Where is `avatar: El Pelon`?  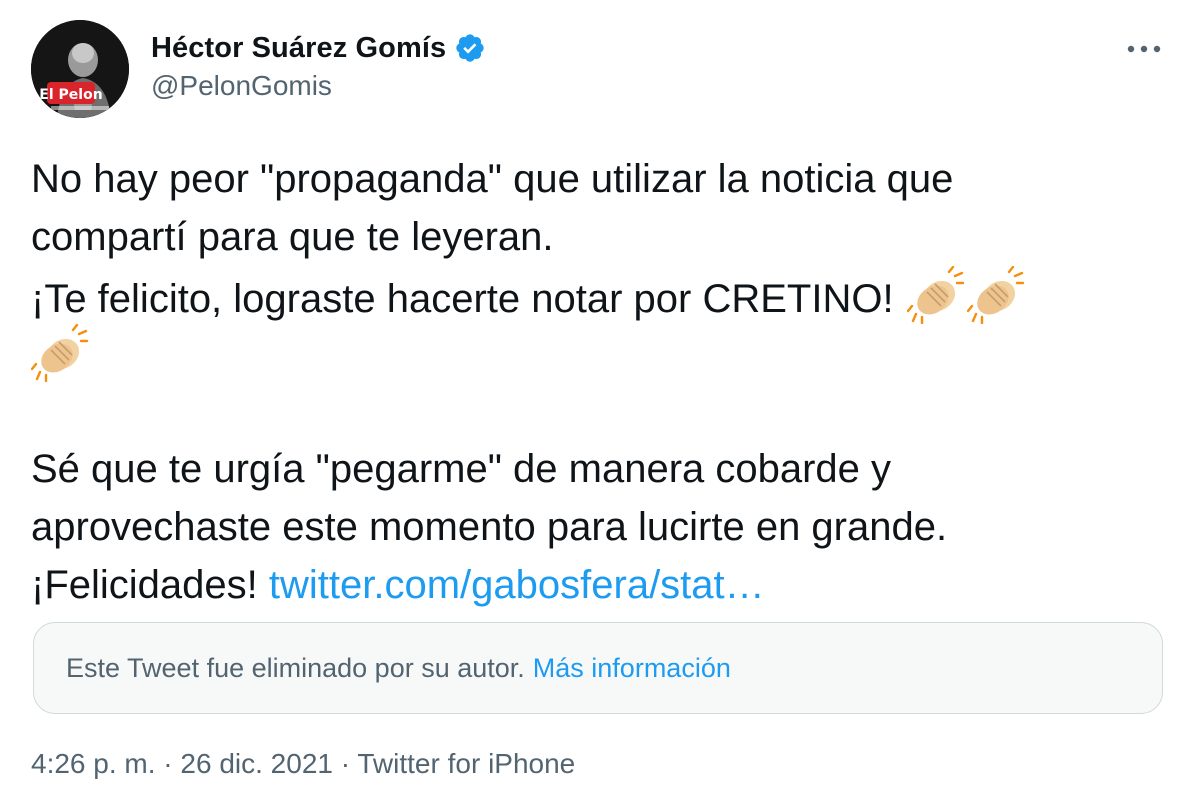
avatar: El Pelon is located at coordinates (80, 69).